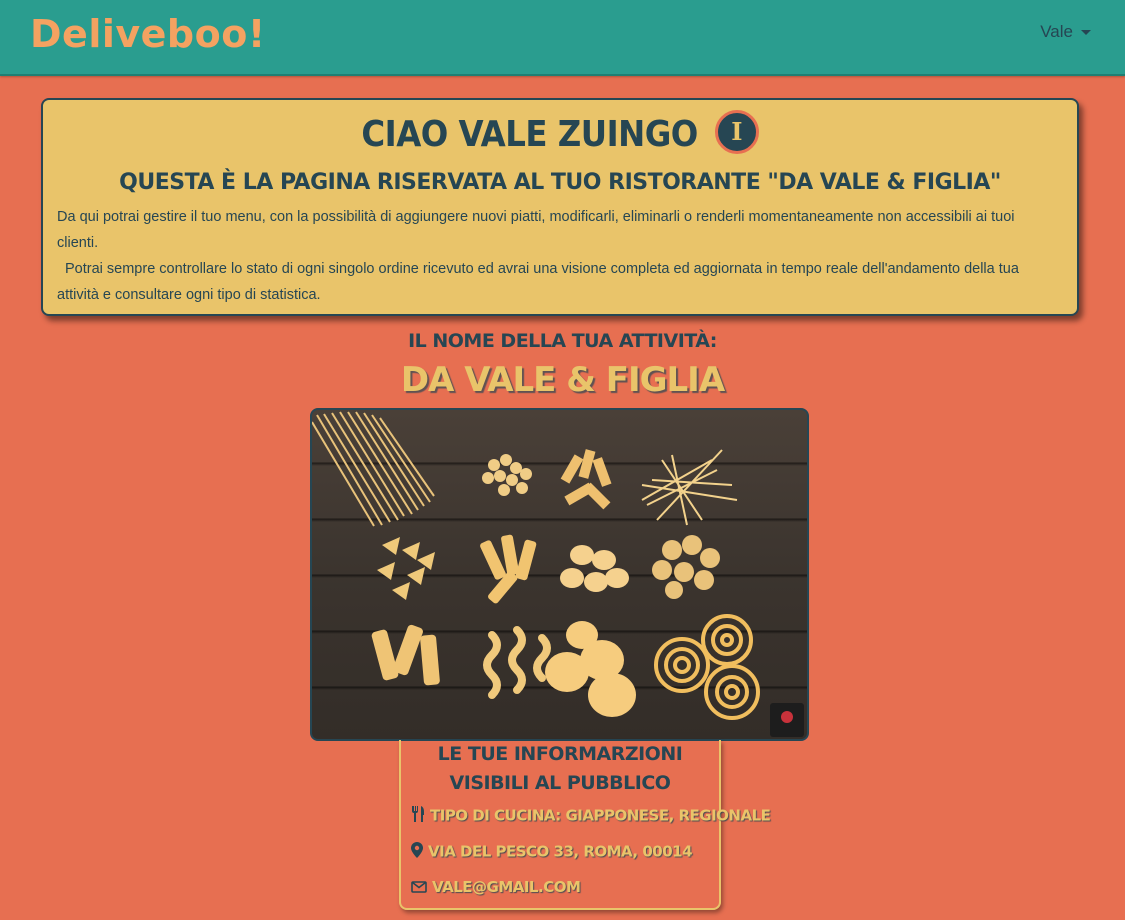 The height and width of the screenshot is (920, 1125). What do you see at coordinates (506, 887) in the screenshot?
I see `email-text: vale@gmail.com` at bounding box center [506, 887].